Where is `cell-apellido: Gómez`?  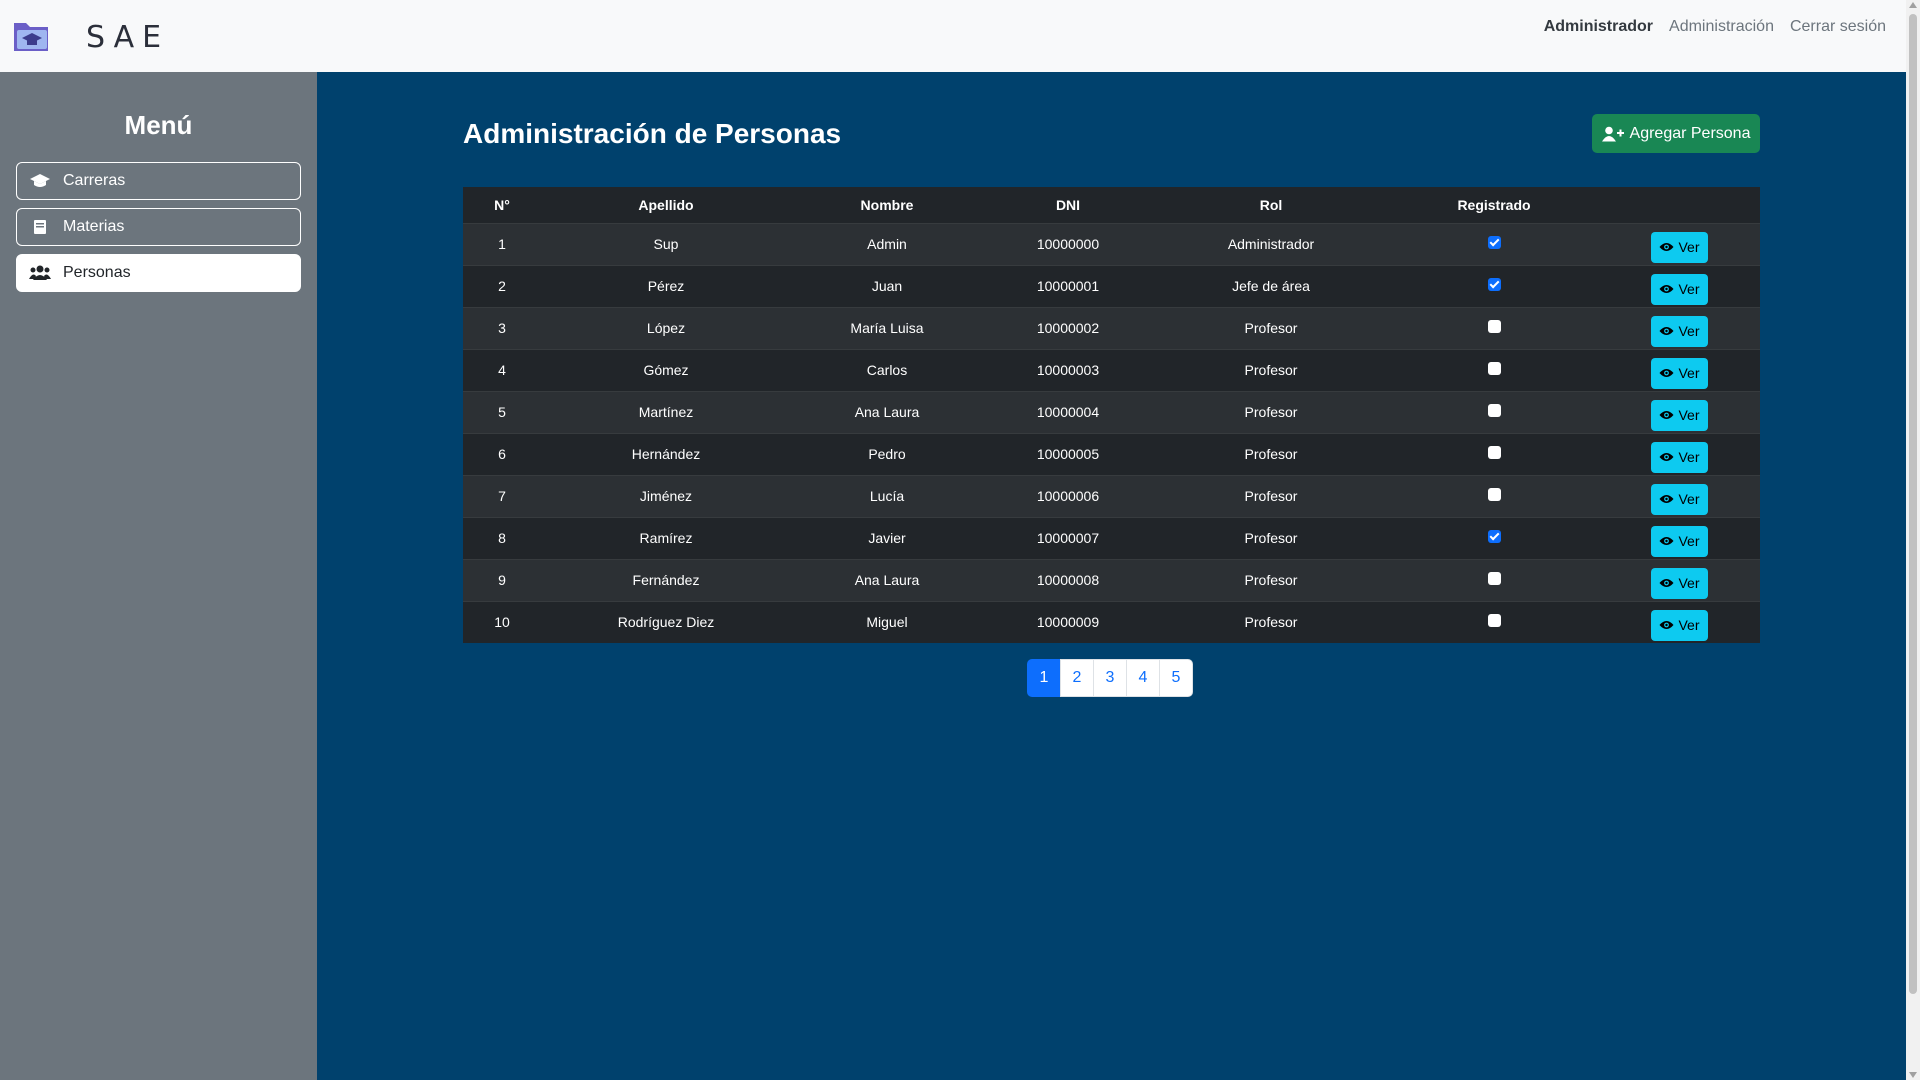
cell-apellido: Gómez is located at coordinates (666, 369).